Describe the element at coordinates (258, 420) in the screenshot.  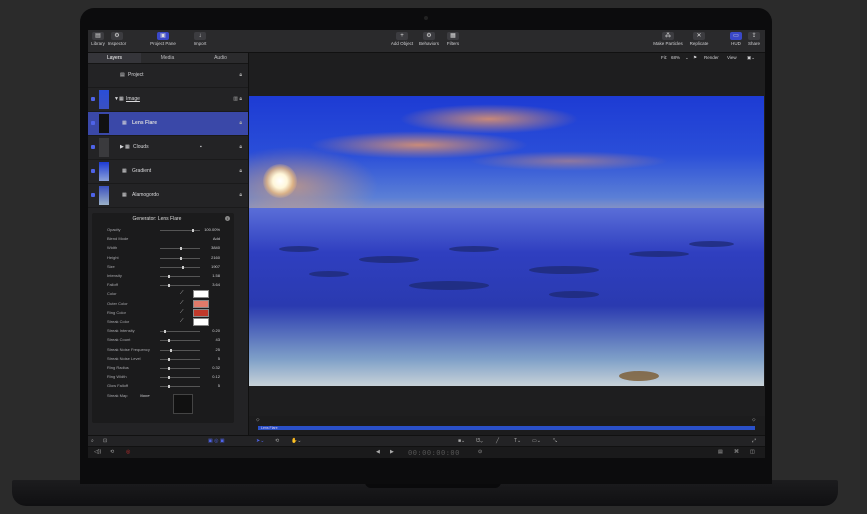
I see `playhead-icon: ⬦` at that location.